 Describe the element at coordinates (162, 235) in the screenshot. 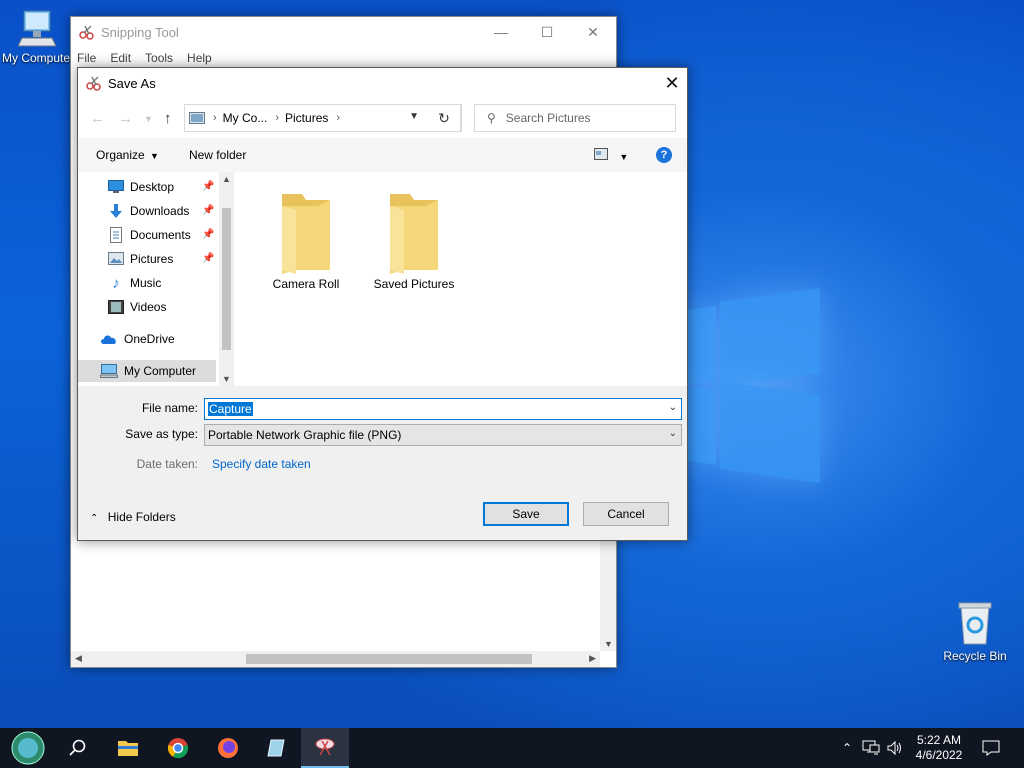

I see `nav-item-documents: Documents` at that location.